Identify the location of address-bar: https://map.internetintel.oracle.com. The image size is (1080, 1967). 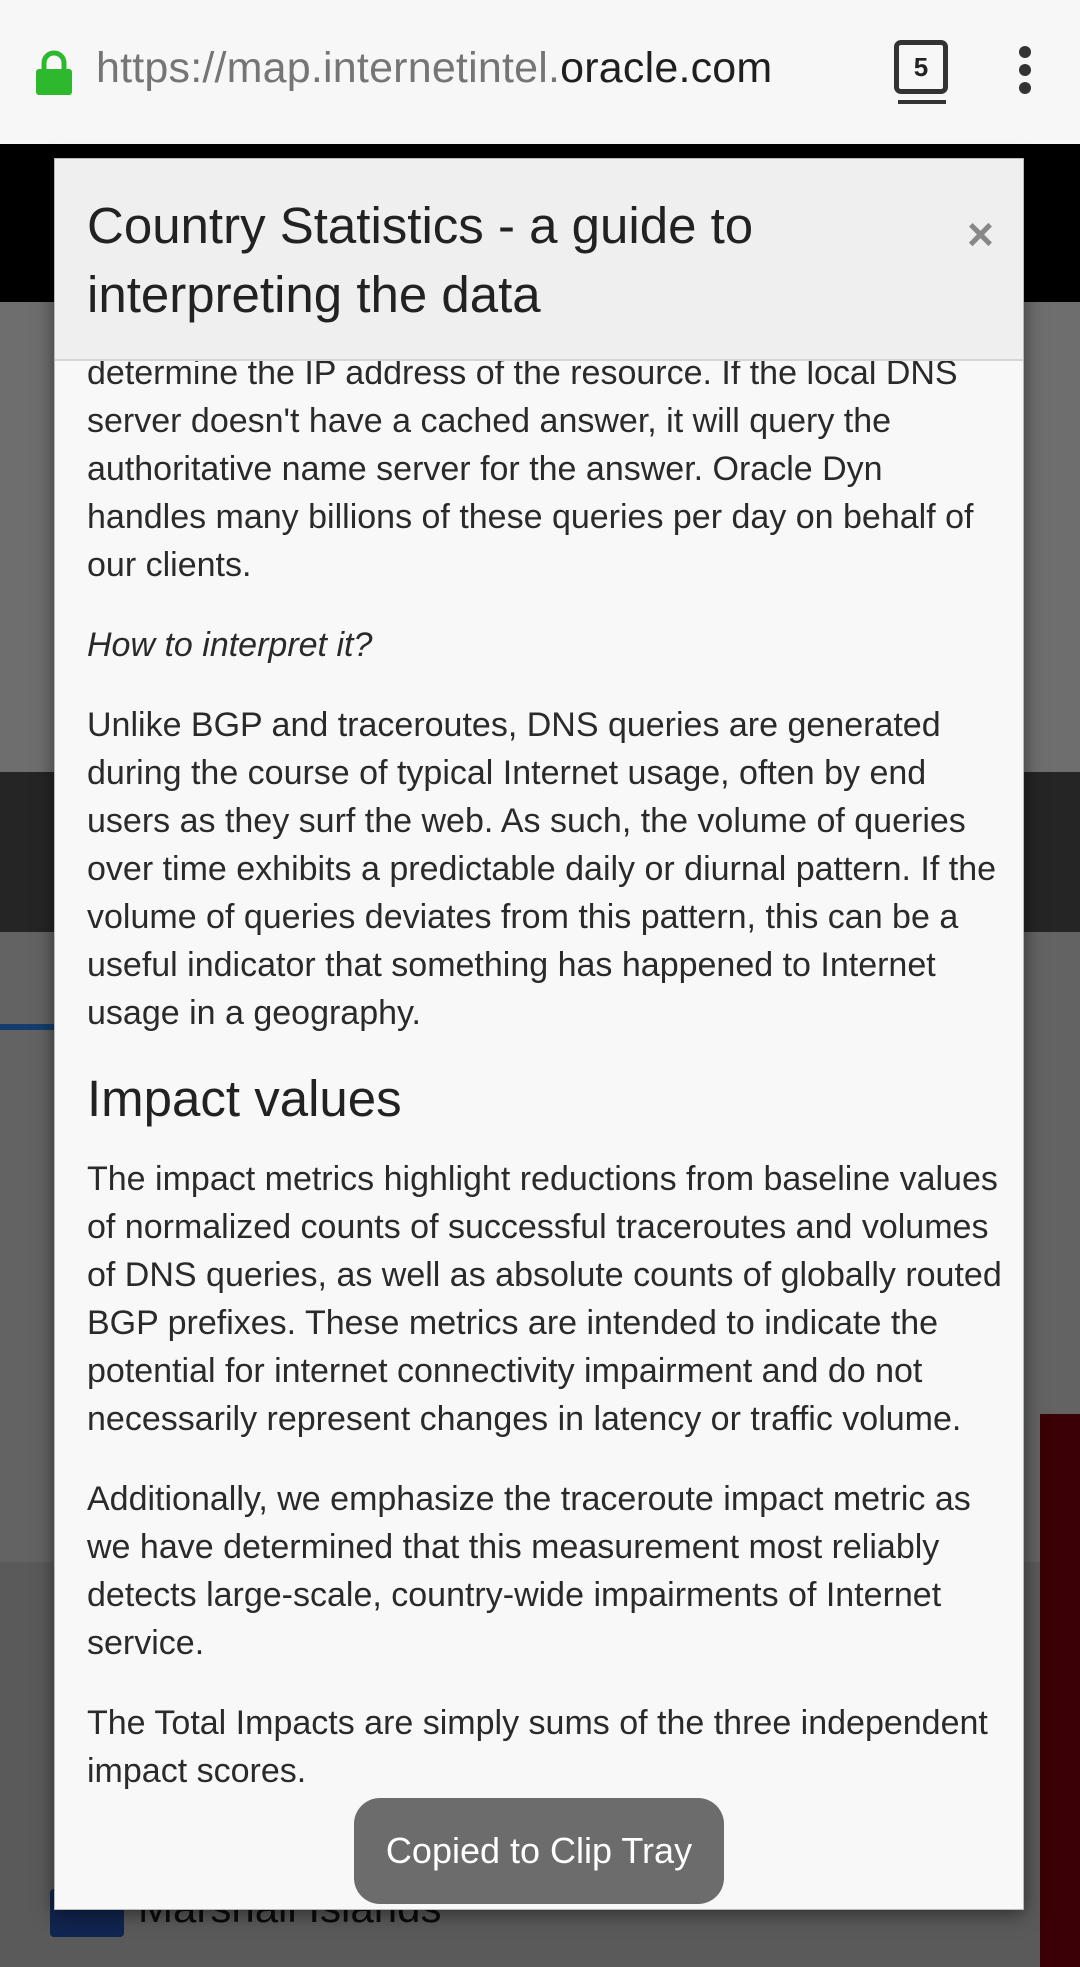
(434, 68).